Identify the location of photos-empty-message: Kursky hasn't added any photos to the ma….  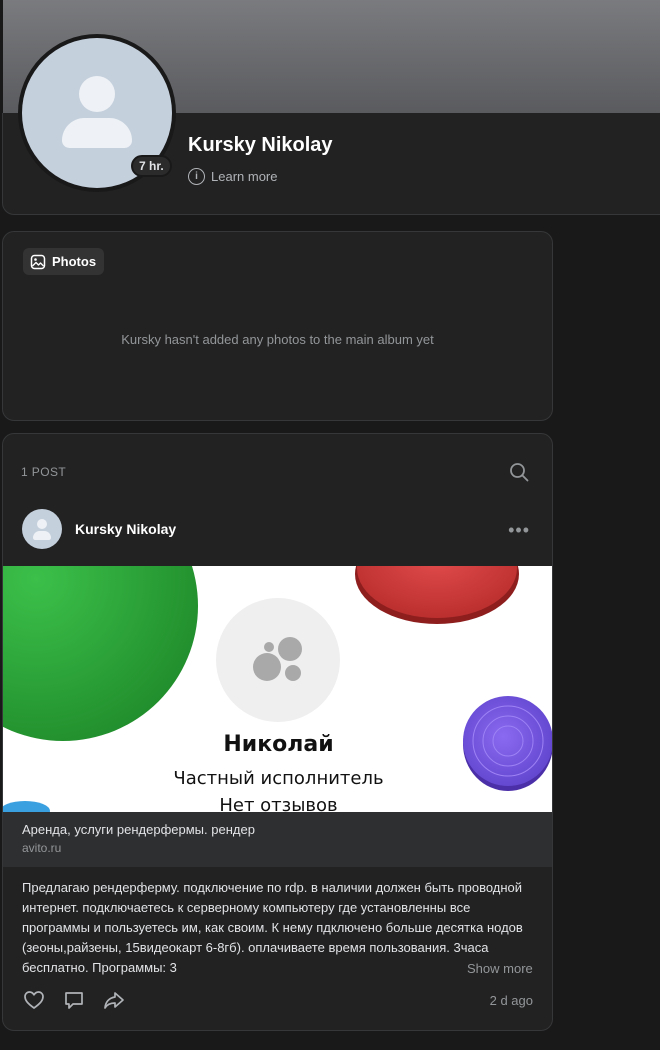
(277, 339).